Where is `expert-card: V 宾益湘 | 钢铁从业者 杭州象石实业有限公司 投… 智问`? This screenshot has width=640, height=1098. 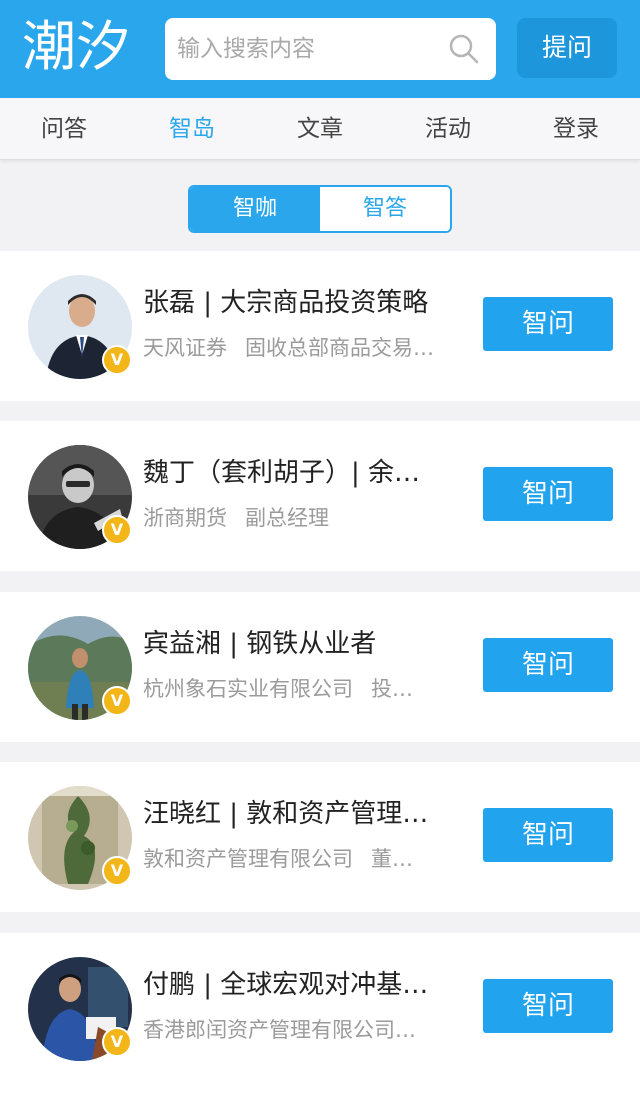
expert-card: V 宾益湘 | 钢铁从业者 杭州象石实业有限公司 投… 智问 is located at coordinates (320, 667).